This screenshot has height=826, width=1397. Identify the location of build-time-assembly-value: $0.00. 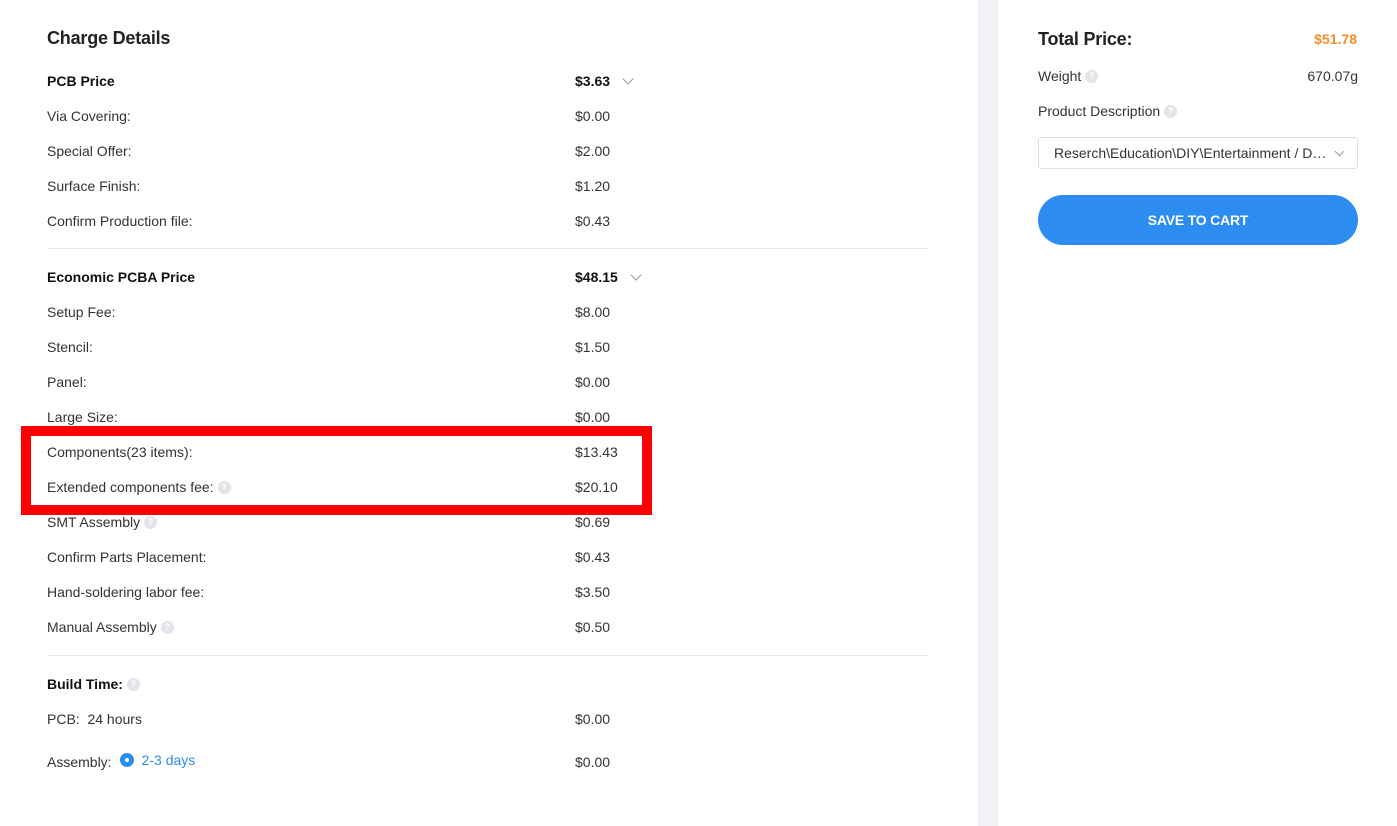
(593, 762).